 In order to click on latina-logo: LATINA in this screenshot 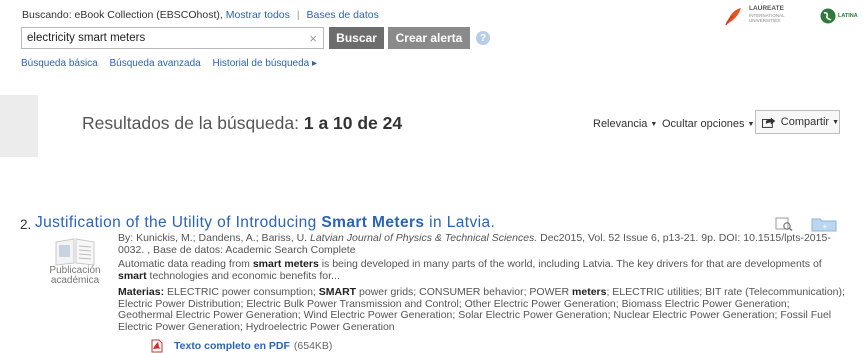, I will do `click(839, 16)`.